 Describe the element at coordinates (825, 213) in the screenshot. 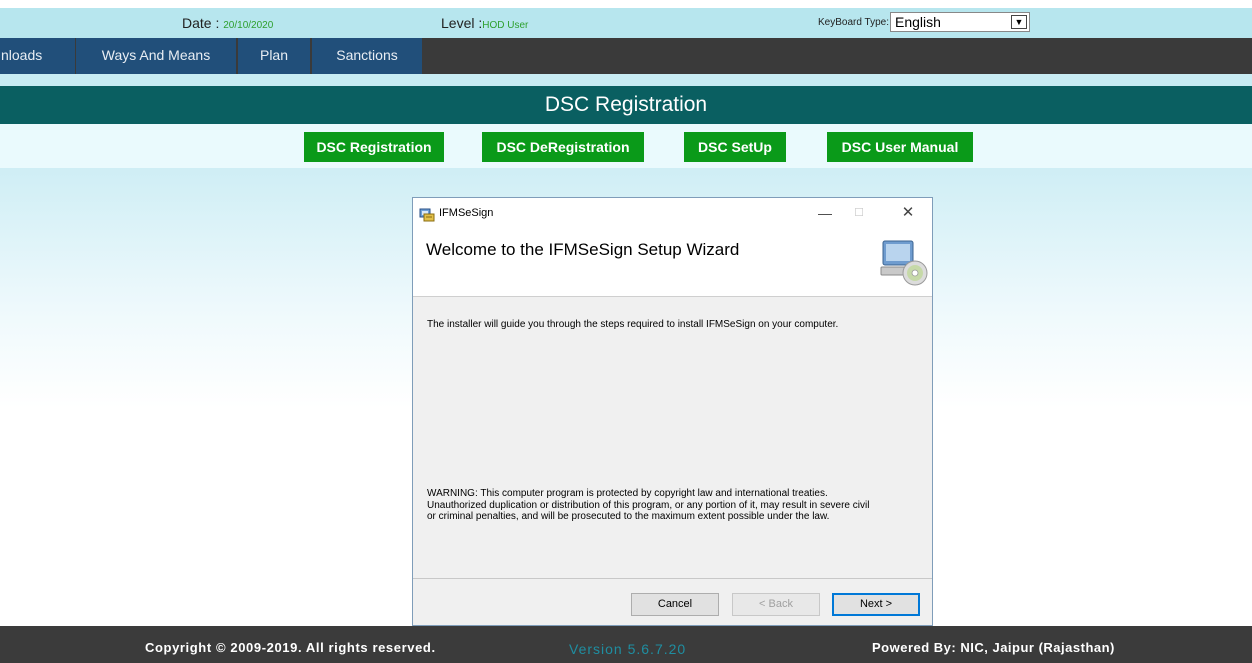

I see `minimize-icon: —` at that location.